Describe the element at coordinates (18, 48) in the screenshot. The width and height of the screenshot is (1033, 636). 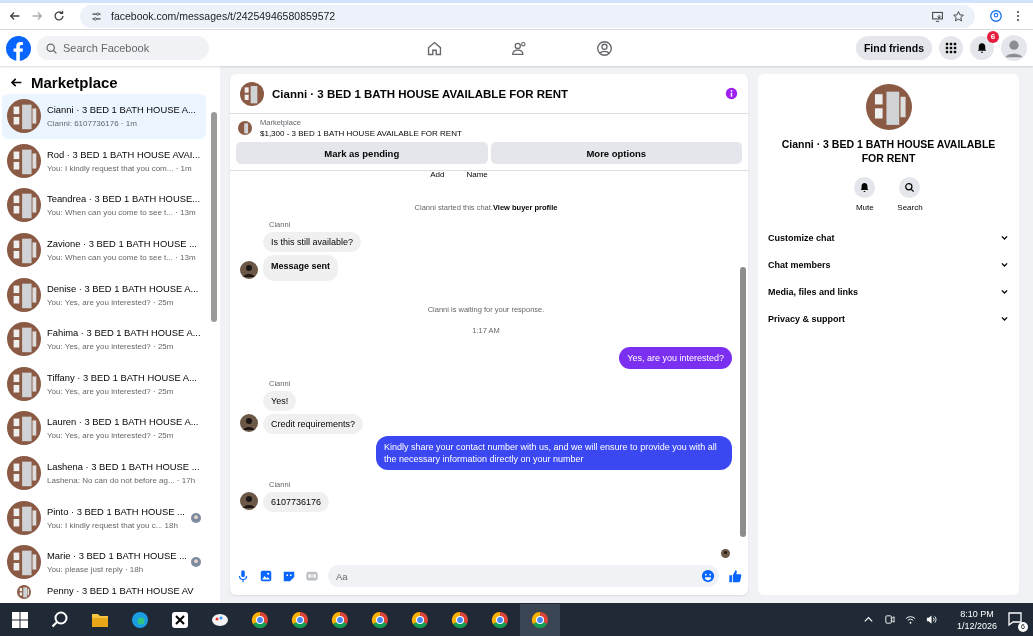
I see `facebook-logo-icon` at that location.